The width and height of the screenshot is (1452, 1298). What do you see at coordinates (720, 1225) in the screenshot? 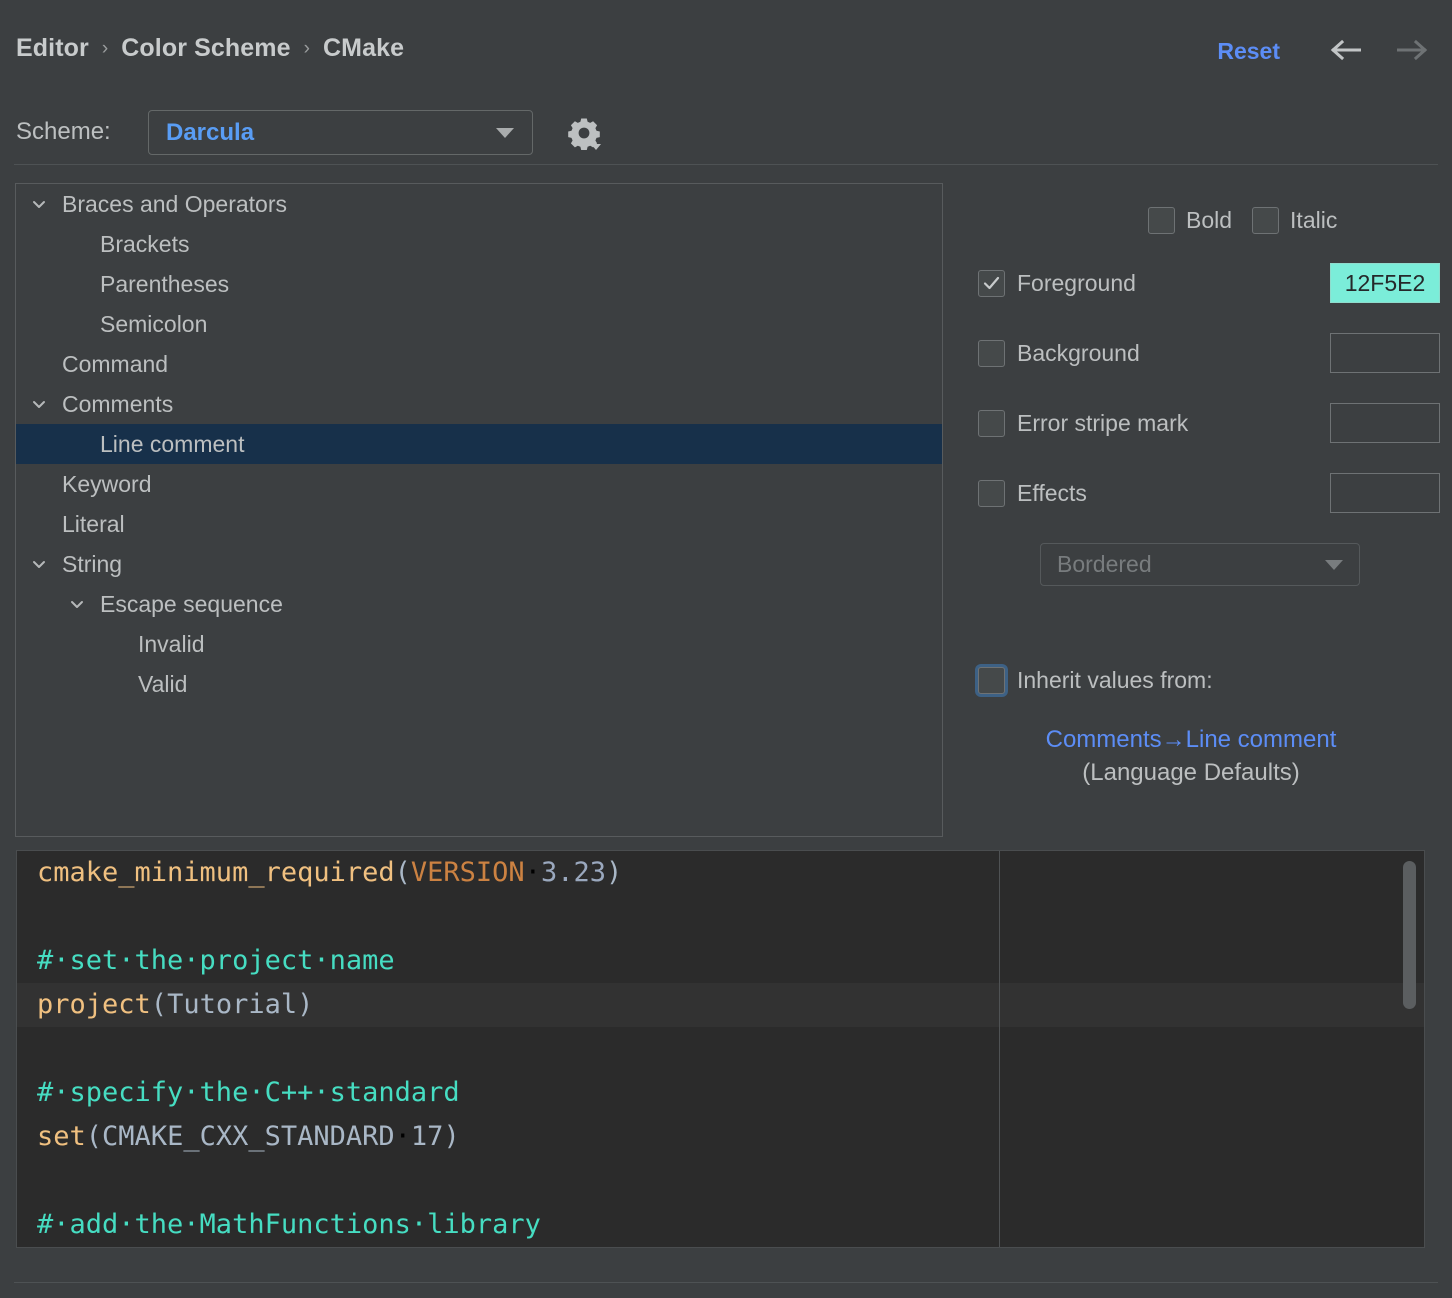
I see `code-line: #·add·the·MathFunctions·library` at bounding box center [720, 1225].